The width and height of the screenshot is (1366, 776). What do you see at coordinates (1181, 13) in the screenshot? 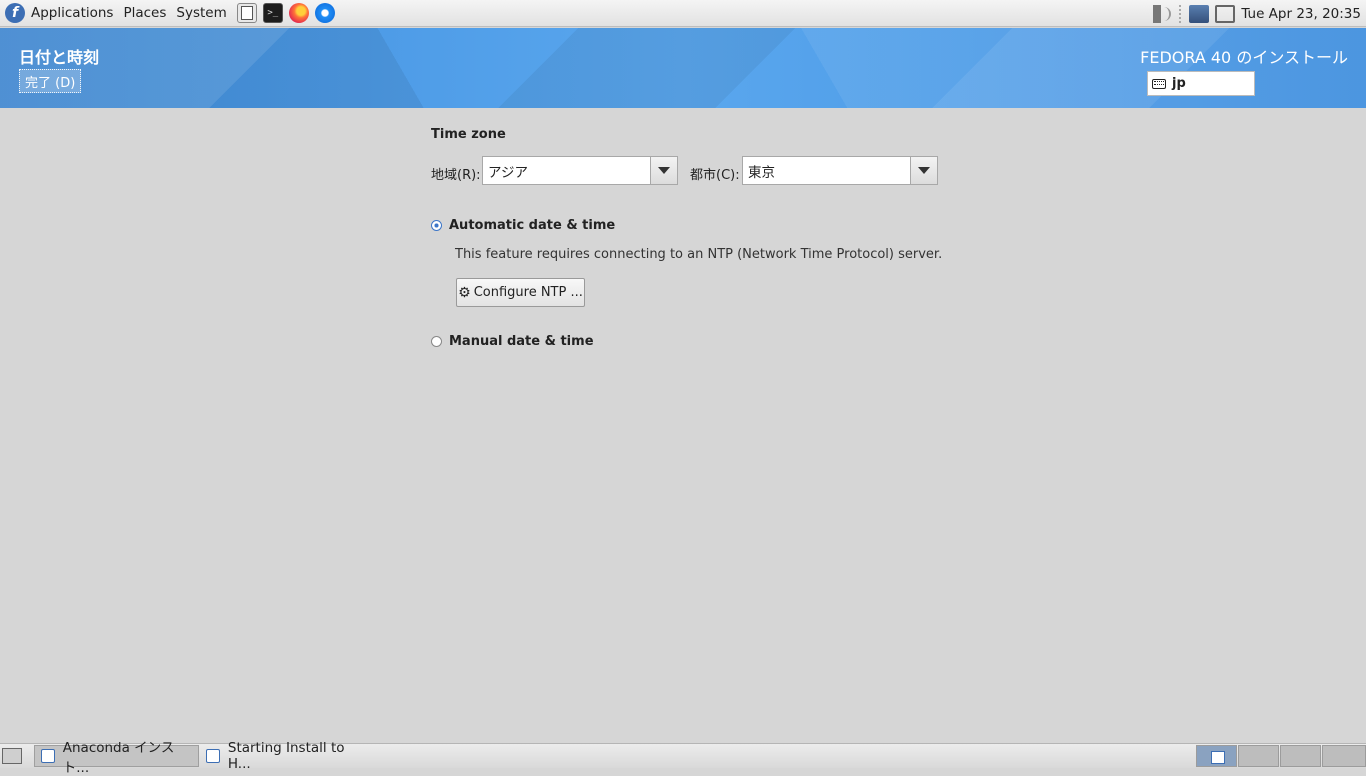
I see `tray-separator` at bounding box center [1181, 13].